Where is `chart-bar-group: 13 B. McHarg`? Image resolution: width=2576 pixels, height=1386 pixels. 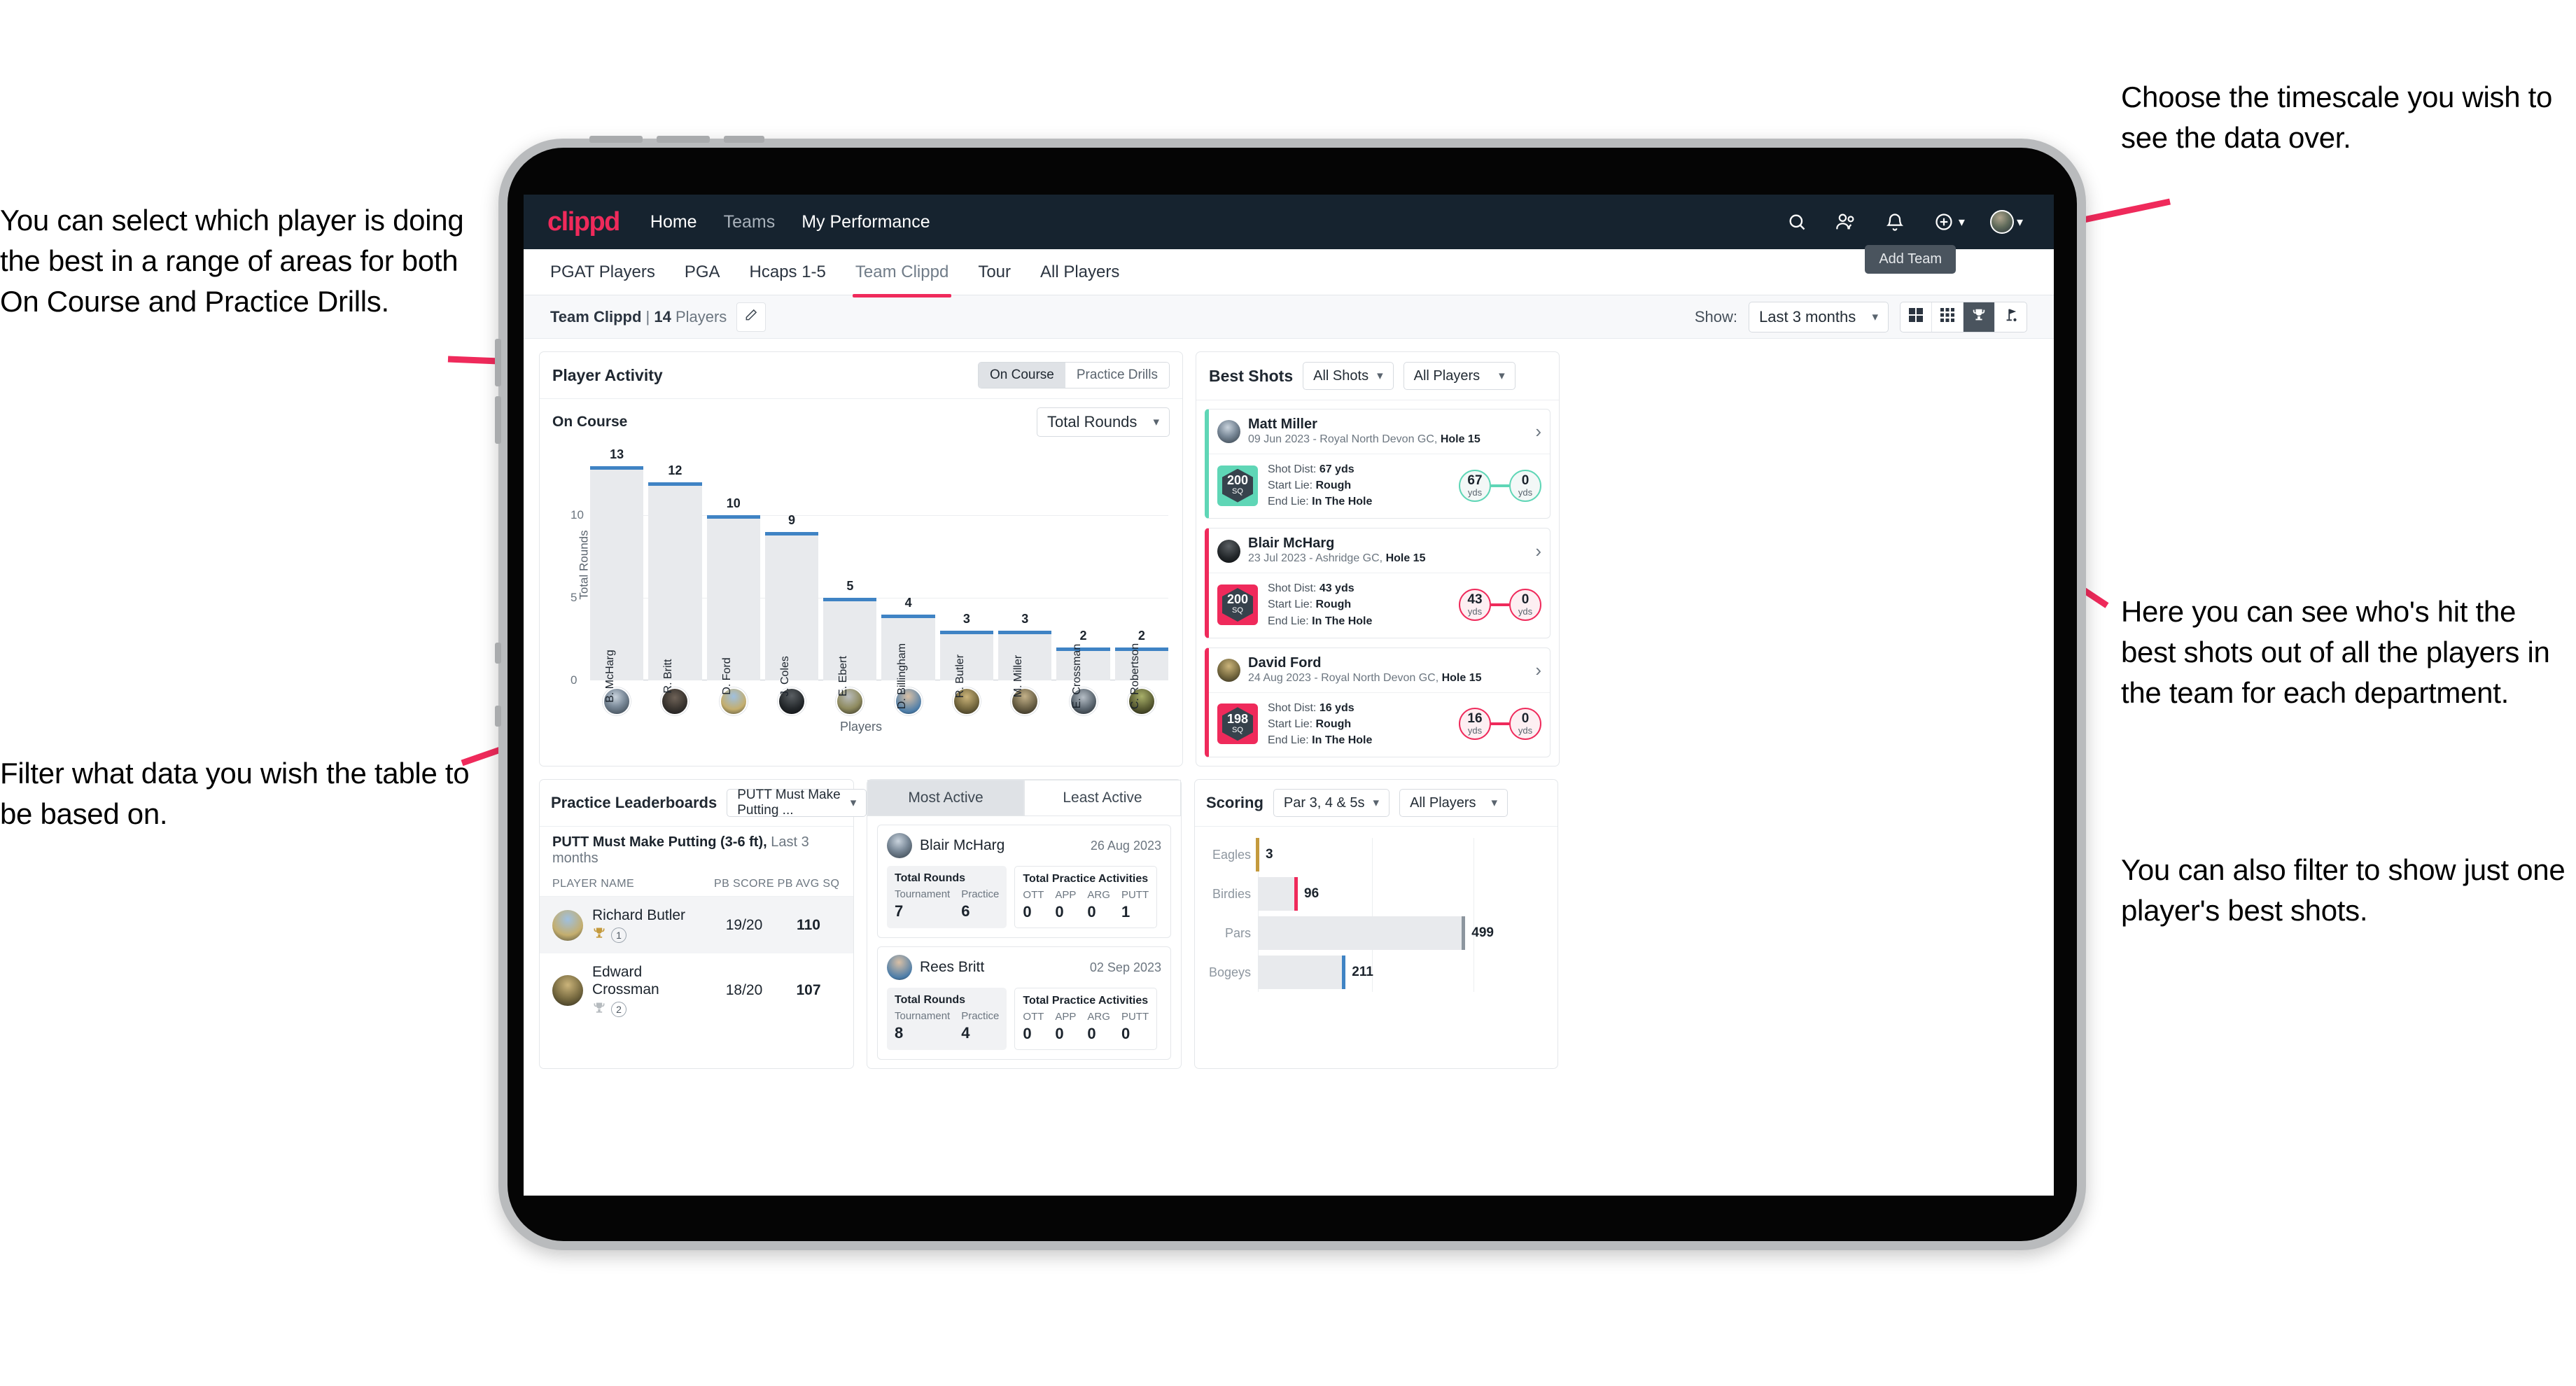 chart-bar-group: 13 B. McHarg is located at coordinates (617, 575).